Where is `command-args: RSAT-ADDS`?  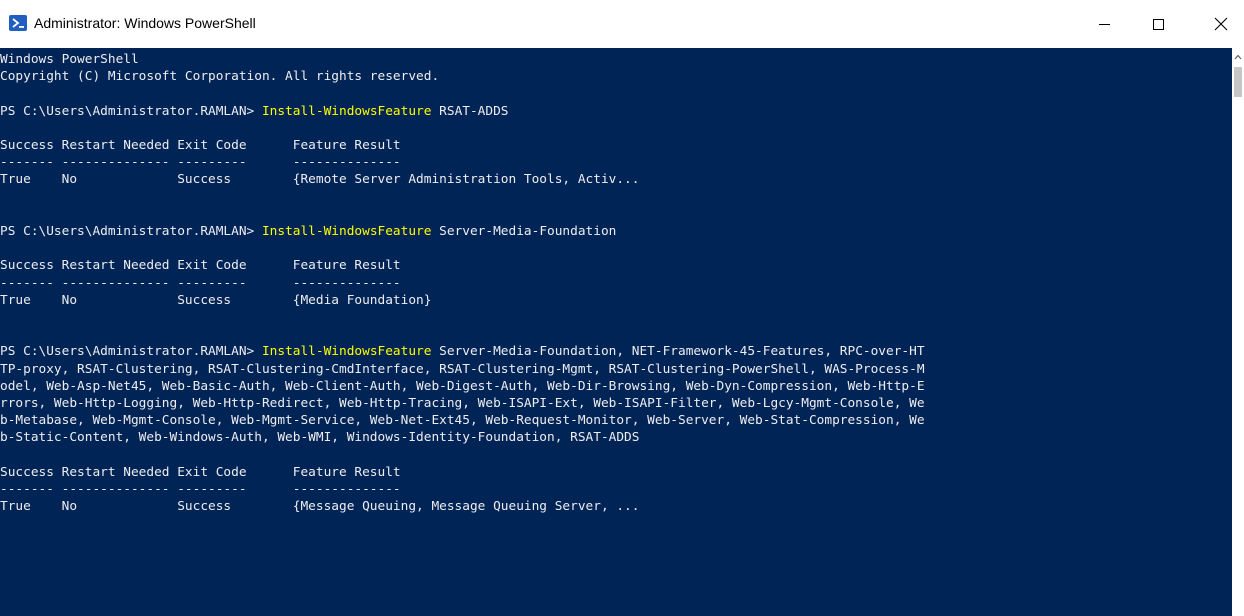 command-args: RSAT-ADDS is located at coordinates (470, 111).